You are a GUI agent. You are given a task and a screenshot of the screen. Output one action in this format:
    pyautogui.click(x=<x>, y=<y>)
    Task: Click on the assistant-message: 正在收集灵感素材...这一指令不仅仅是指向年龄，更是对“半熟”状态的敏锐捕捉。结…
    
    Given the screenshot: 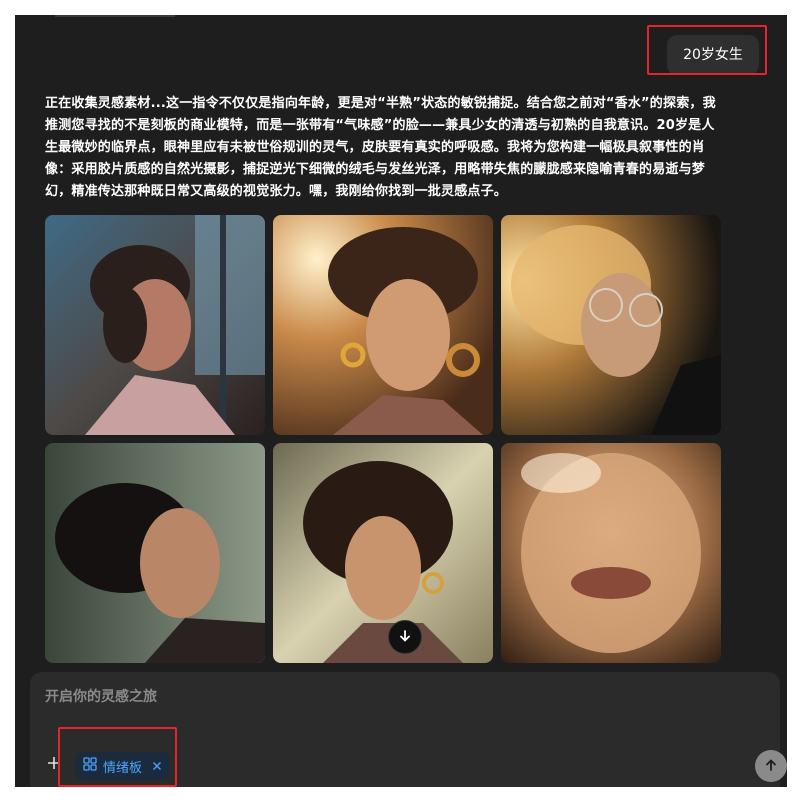 What is the action you would take?
    pyautogui.click(x=380, y=147)
    